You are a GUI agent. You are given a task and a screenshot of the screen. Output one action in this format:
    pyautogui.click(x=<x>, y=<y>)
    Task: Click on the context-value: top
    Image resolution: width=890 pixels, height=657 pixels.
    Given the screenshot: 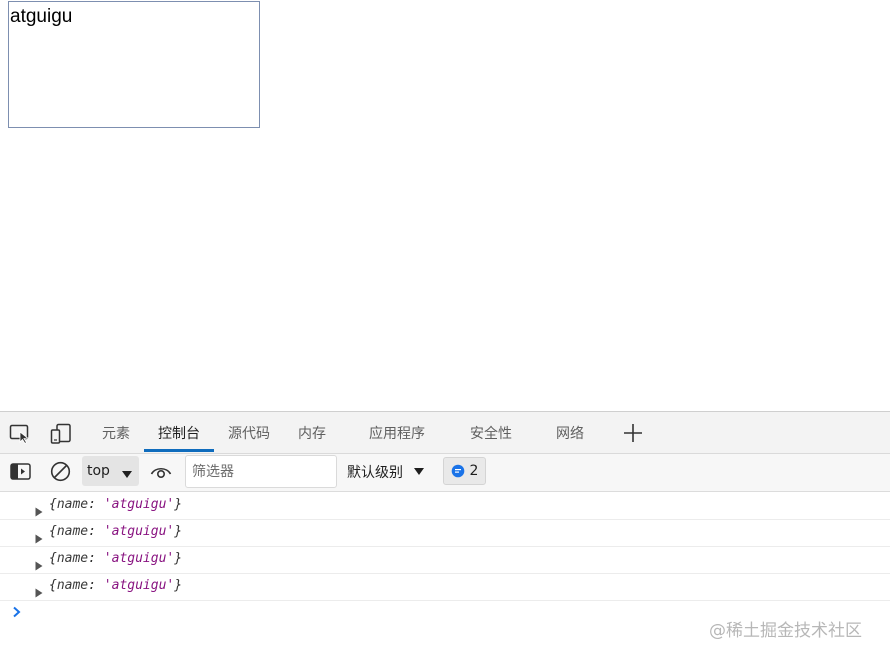 What is the action you would take?
    pyautogui.click(x=98, y=471)
    